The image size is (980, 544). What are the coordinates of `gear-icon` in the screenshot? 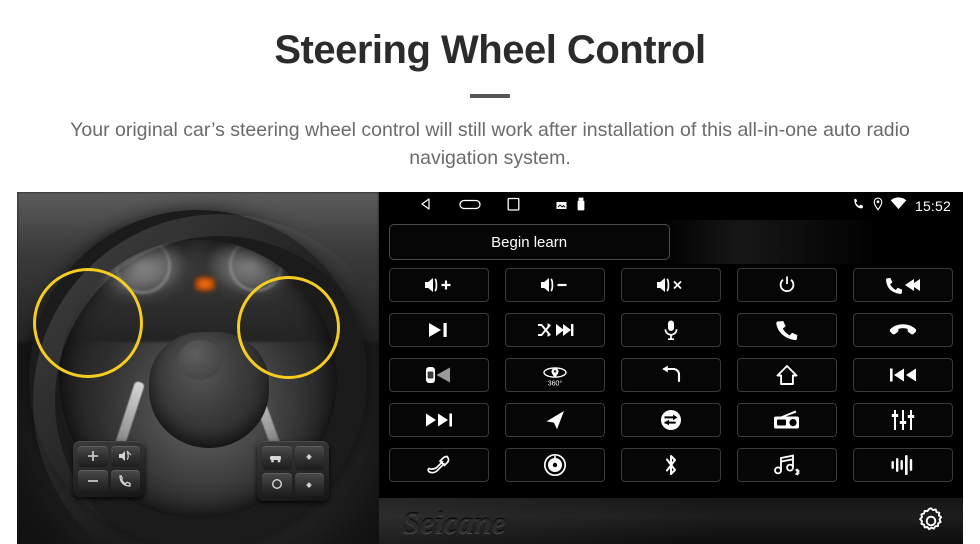 It's located at (931, 521).